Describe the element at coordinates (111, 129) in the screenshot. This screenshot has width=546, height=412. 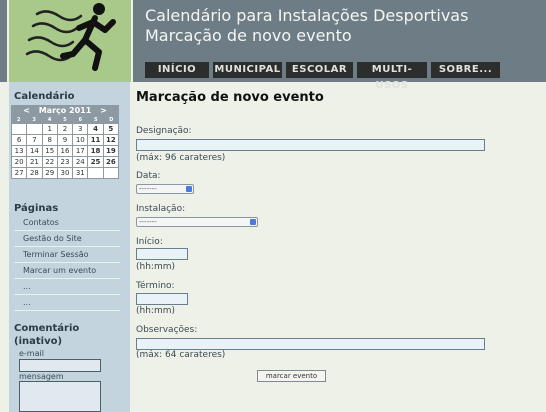
I see `calendar-day: 5` at that location.